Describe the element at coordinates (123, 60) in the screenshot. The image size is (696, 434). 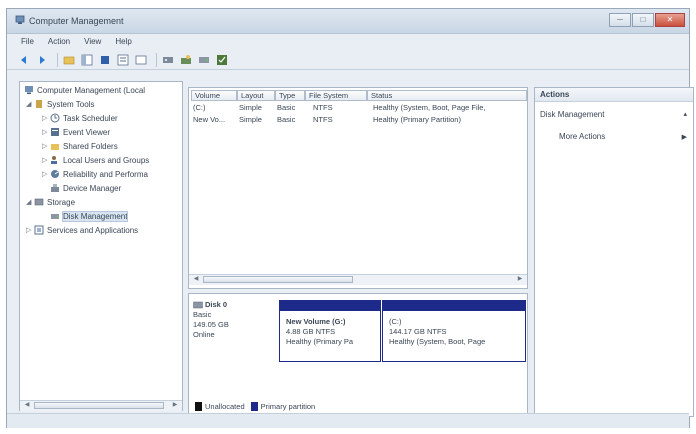
I see `properties-icon` at that location.